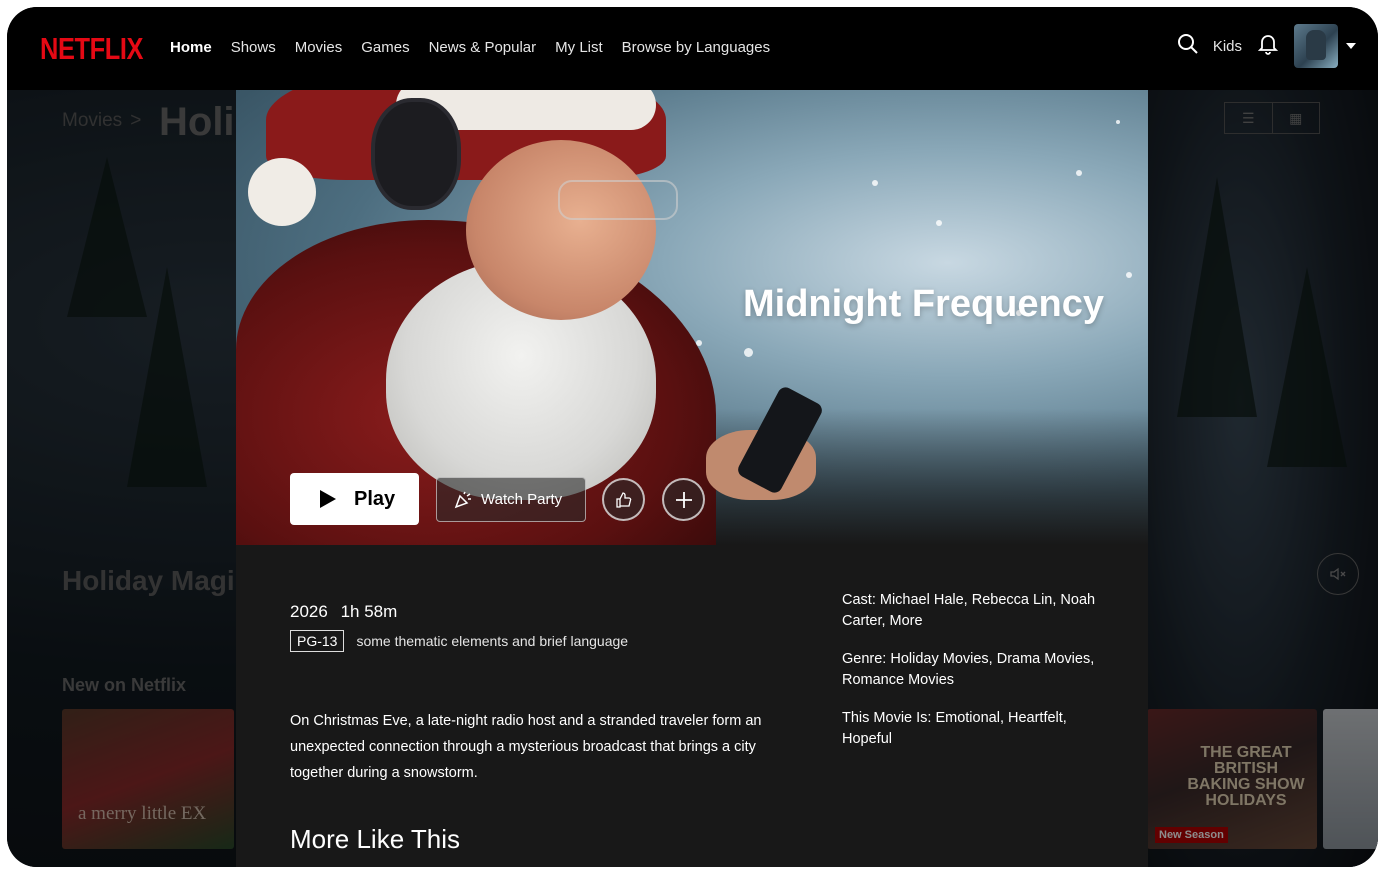  What do you see at coordinates (579, 47) in the screenshot?
I see `nav-link-my-list: My List` at bounding box center [579, 47].